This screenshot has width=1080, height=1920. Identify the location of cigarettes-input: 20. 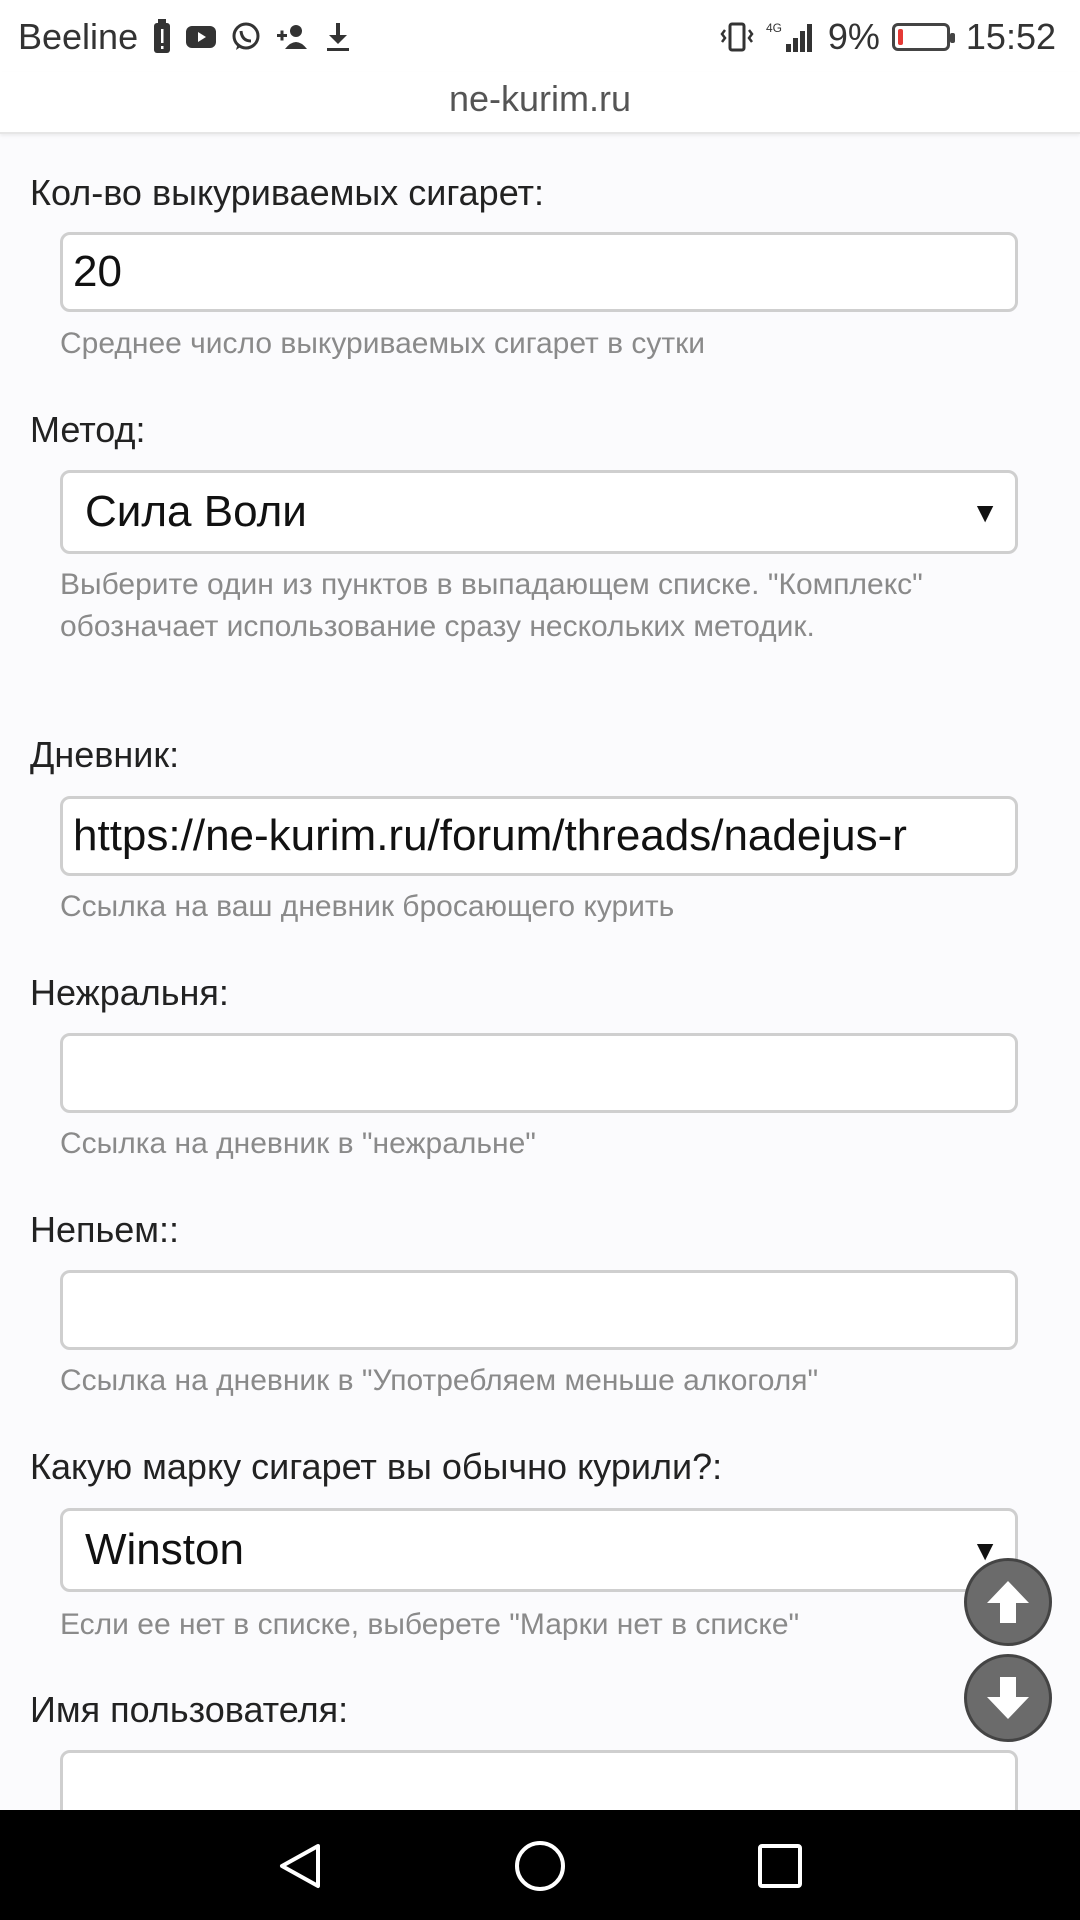
(539, 272).